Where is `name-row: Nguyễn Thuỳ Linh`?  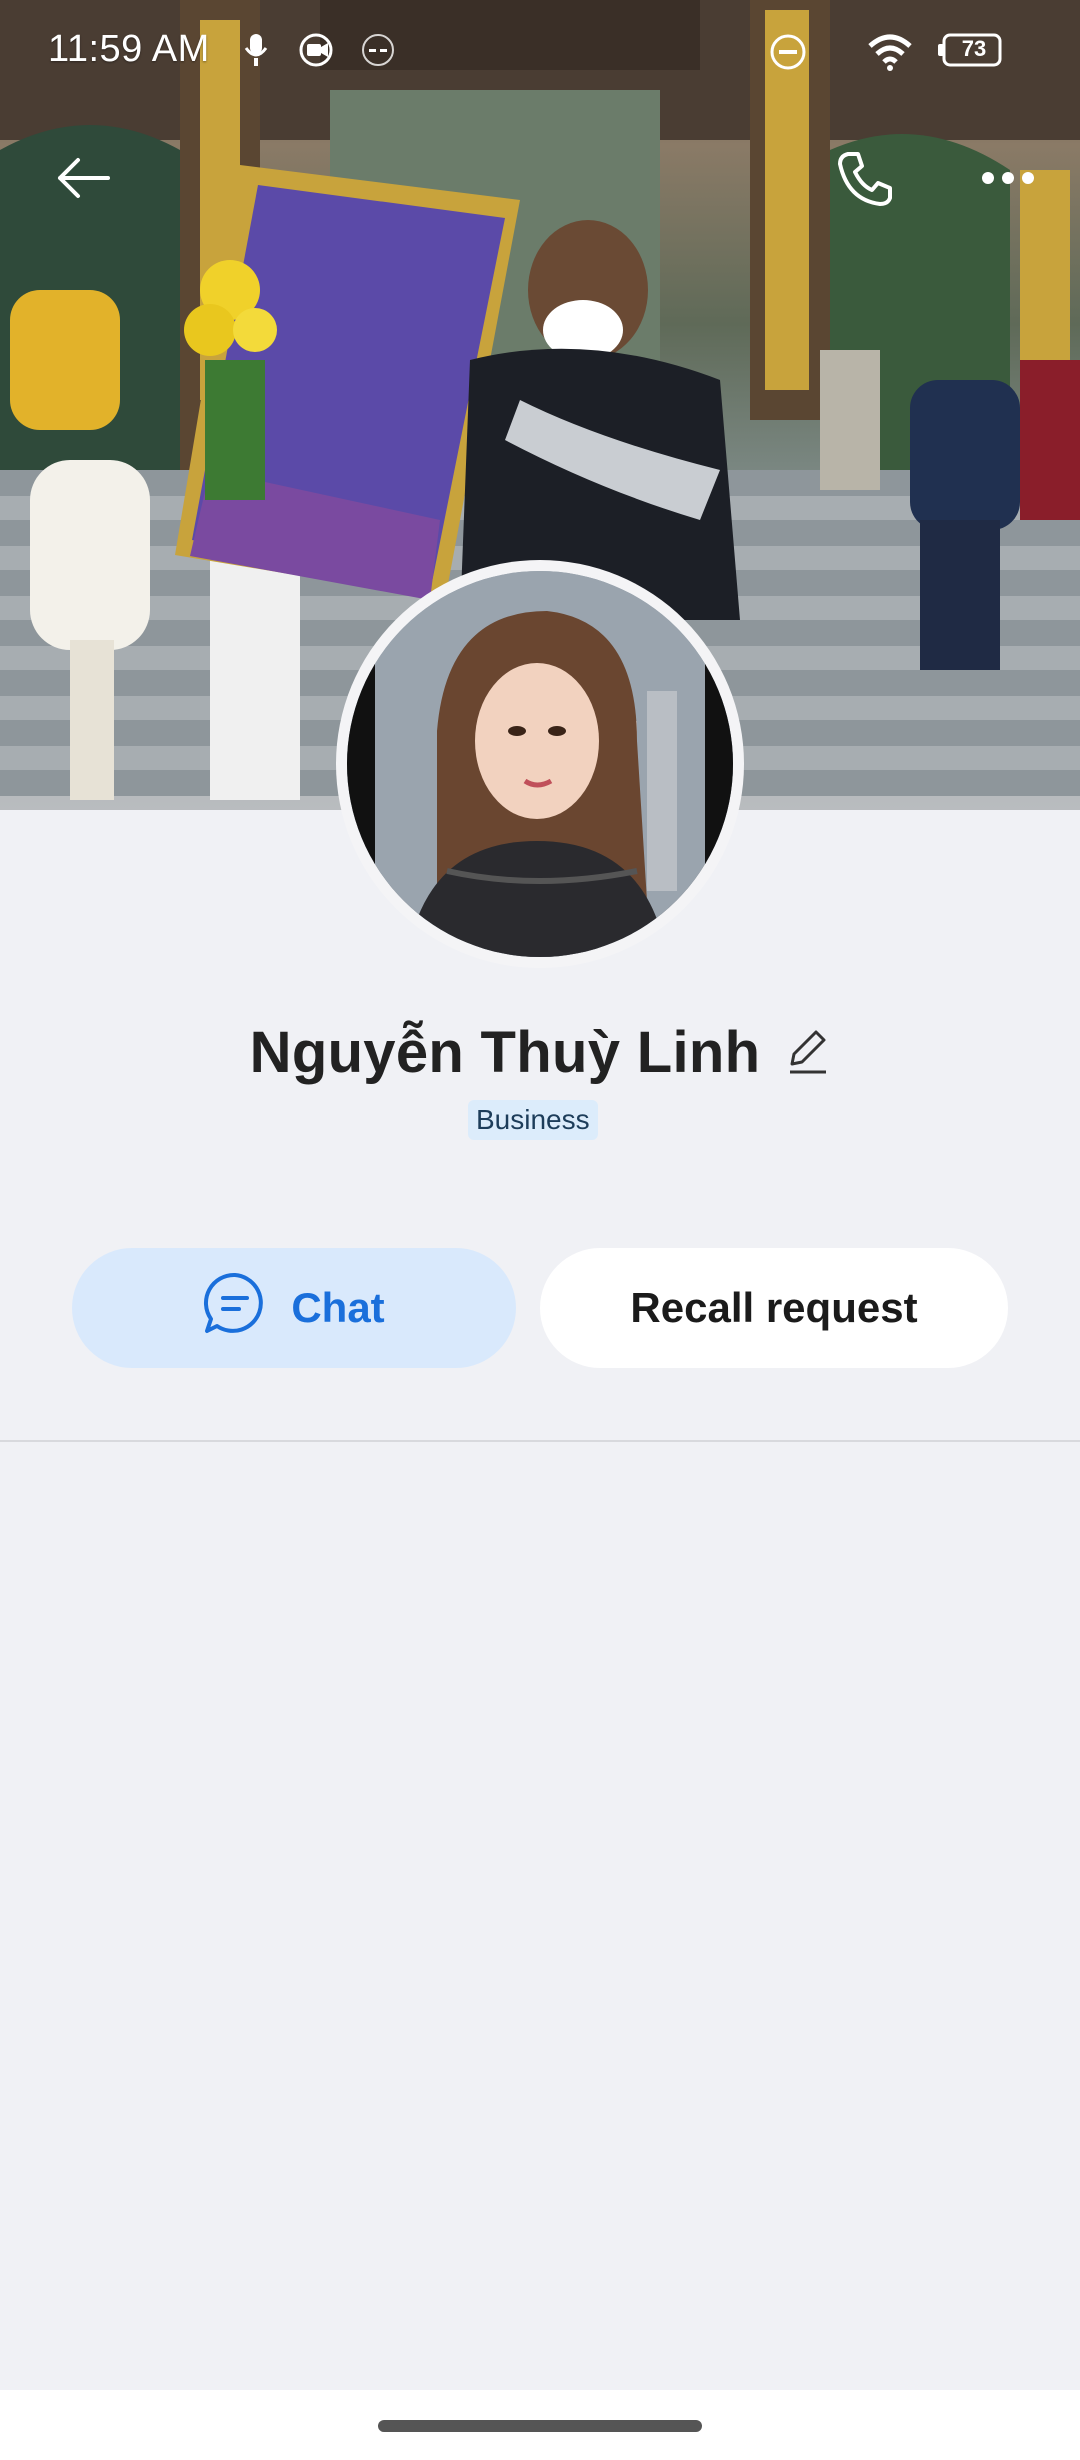
name-row: Nguyễn Thuỳ Linh is located at coordinates (540, 1052).